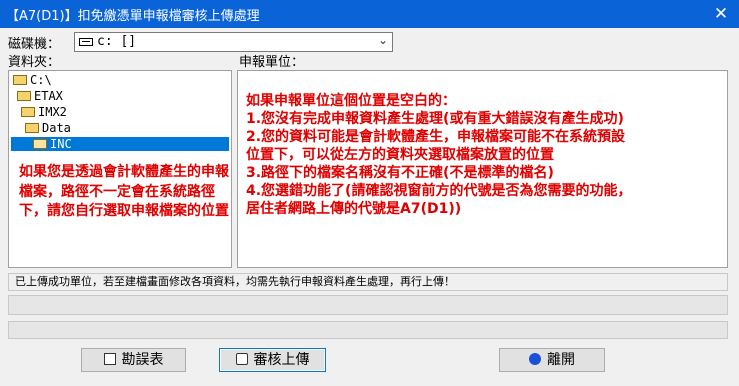 This screenshot has width=739, height=386. Describe the element at coordinates (56, 128) in the screenshot. I see `tree-item-label: Data` at that location.